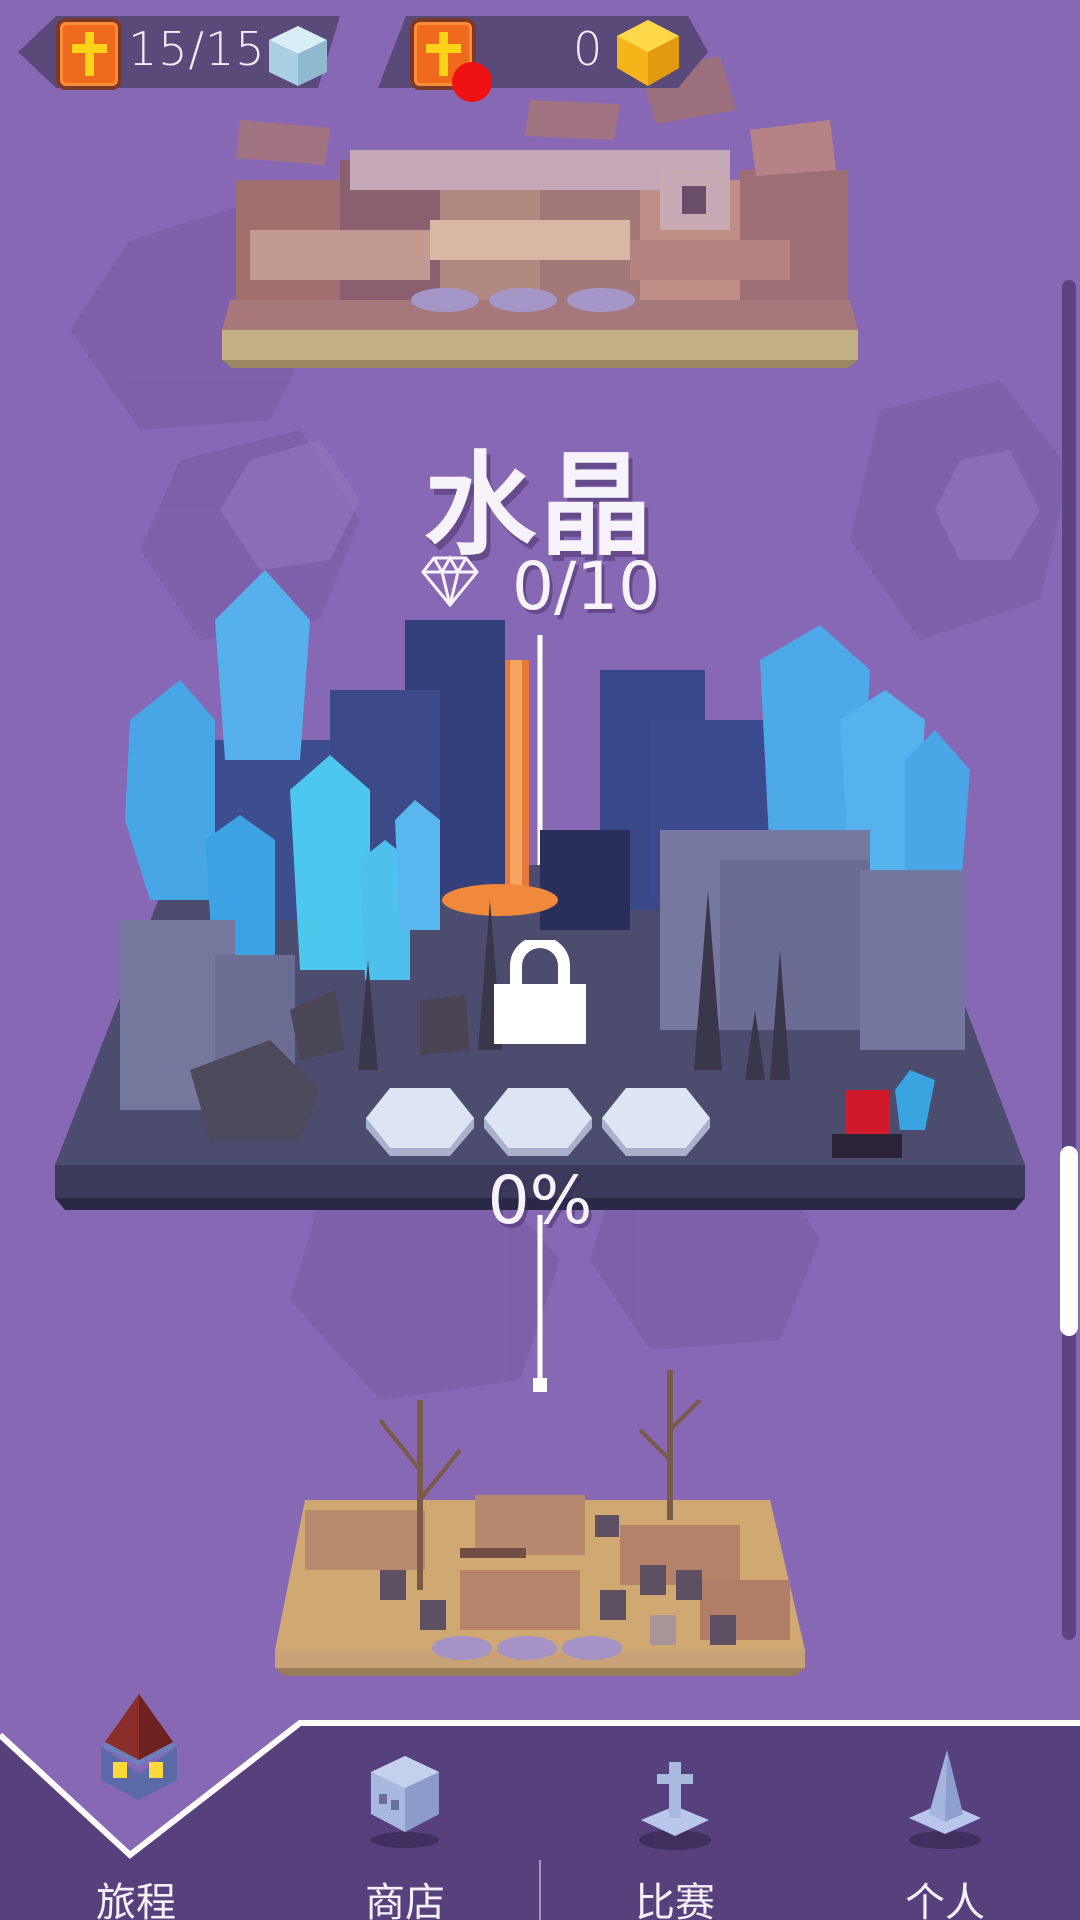 The image size is (1080, 1920). What do you see at coordinates (945, 1900) in the screenshot?
I see `nav-profile-label: 个人` at bounding box center [945, 1900].